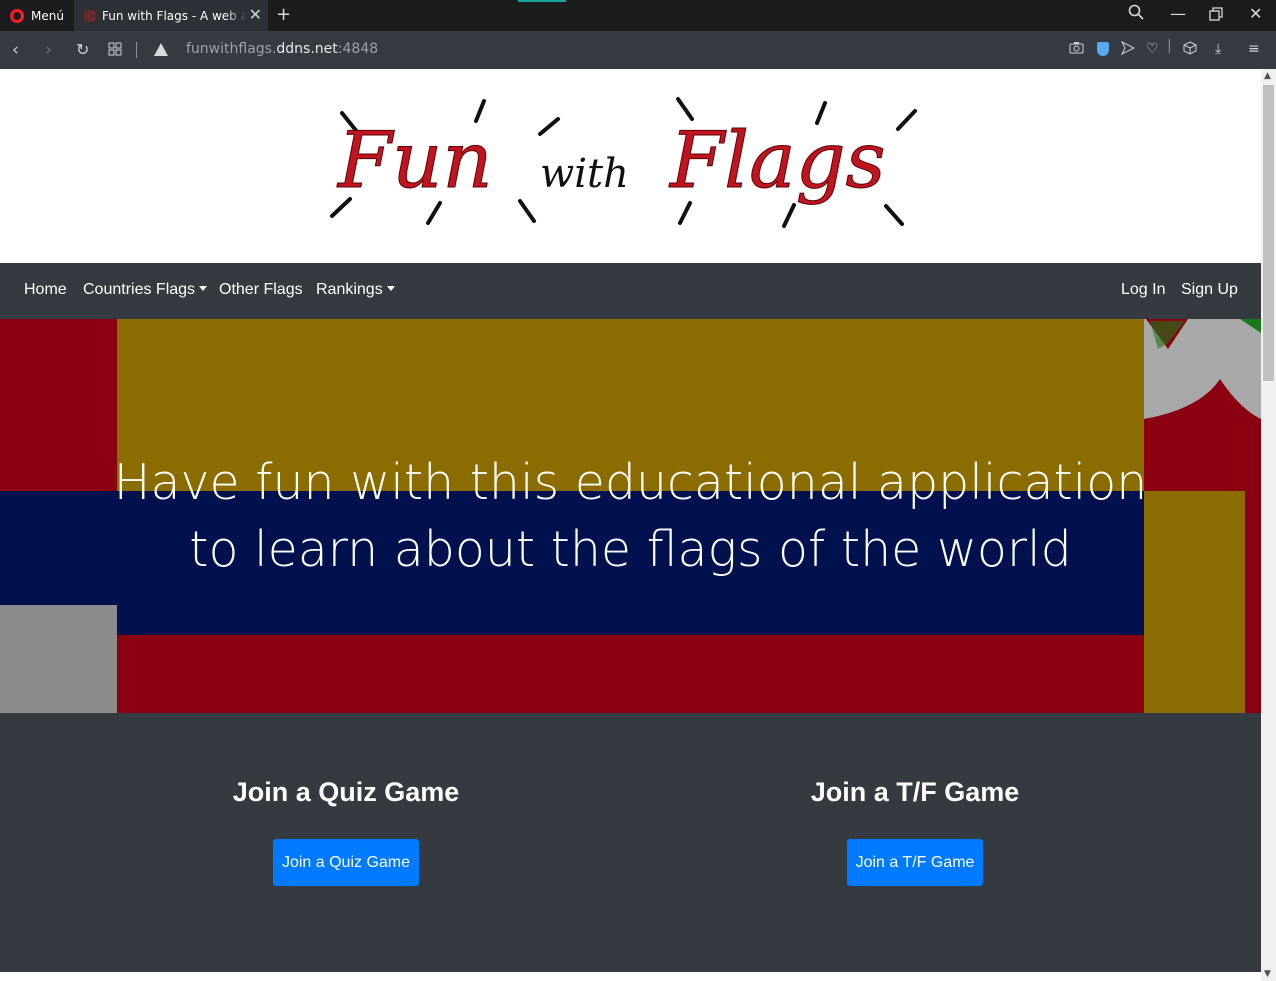  I want to click on close-window-icon: ✕, so click(1255, 13).